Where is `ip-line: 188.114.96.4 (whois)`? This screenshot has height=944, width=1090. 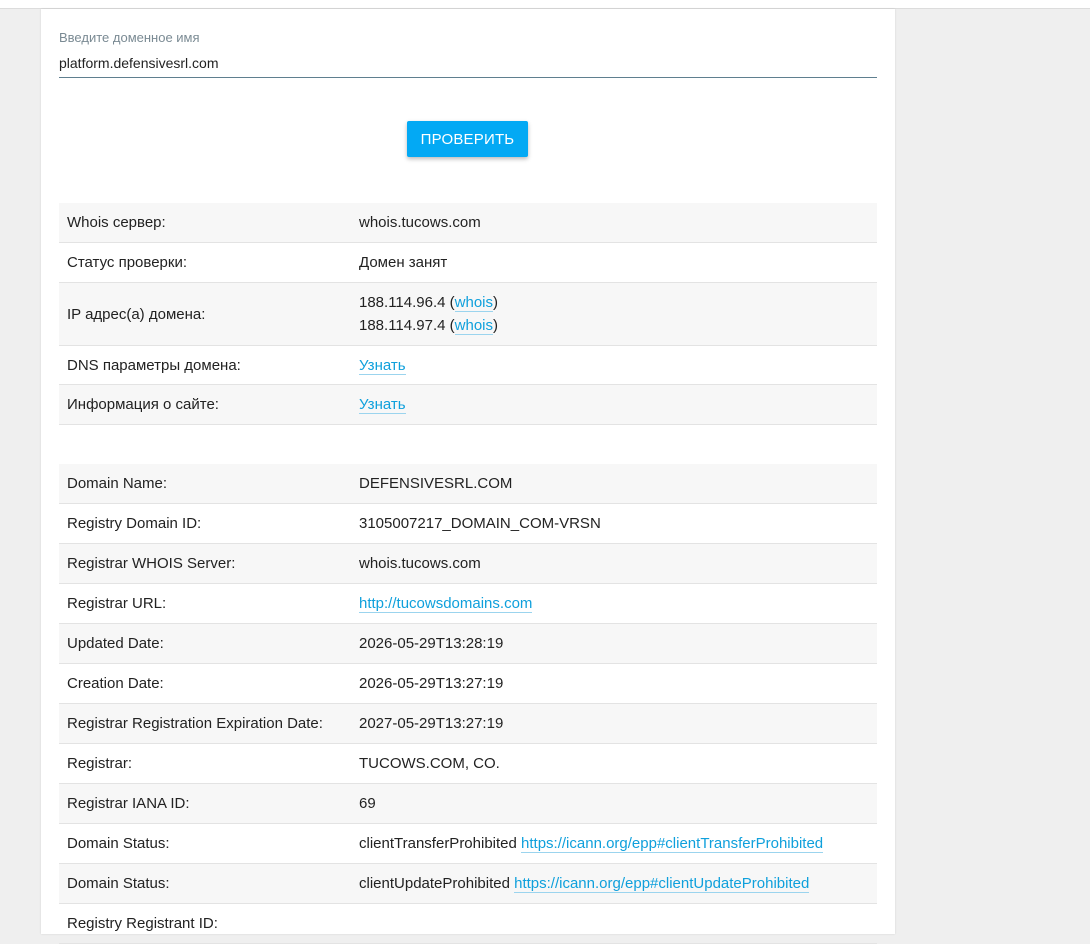
ip-line: 188.114.96.4 (whois) is located at coordinates (429, 303).